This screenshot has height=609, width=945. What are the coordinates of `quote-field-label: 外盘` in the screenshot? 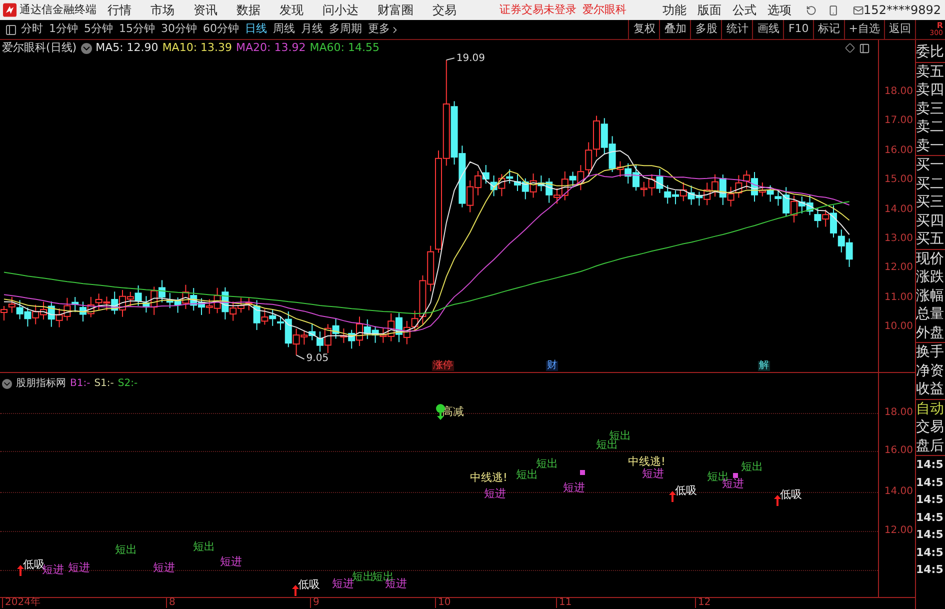 It's located at (930, 333).